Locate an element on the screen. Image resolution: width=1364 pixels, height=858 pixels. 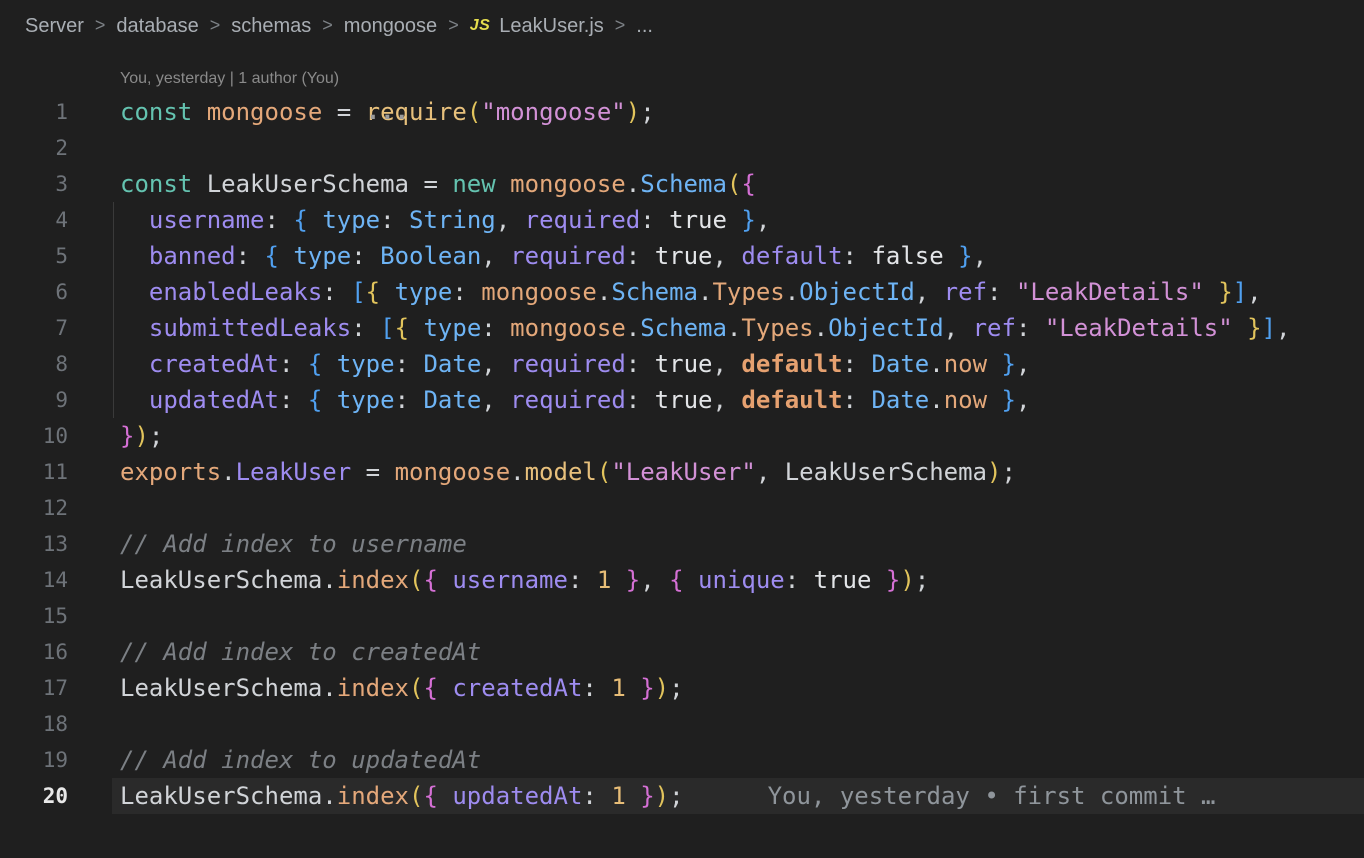
code-line: // Add index to updatedAt is located at coordinates (738, 760).